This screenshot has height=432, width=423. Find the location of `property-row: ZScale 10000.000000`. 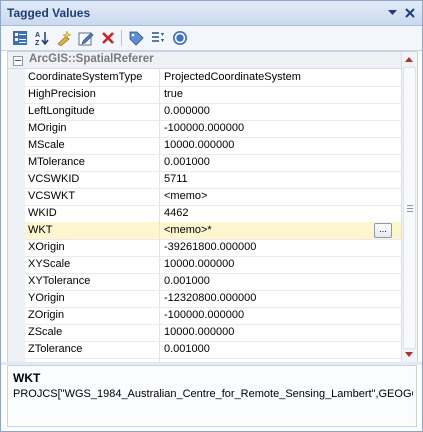

property-row: ZScale 10000.000000 is located at coordinates (205, 333).